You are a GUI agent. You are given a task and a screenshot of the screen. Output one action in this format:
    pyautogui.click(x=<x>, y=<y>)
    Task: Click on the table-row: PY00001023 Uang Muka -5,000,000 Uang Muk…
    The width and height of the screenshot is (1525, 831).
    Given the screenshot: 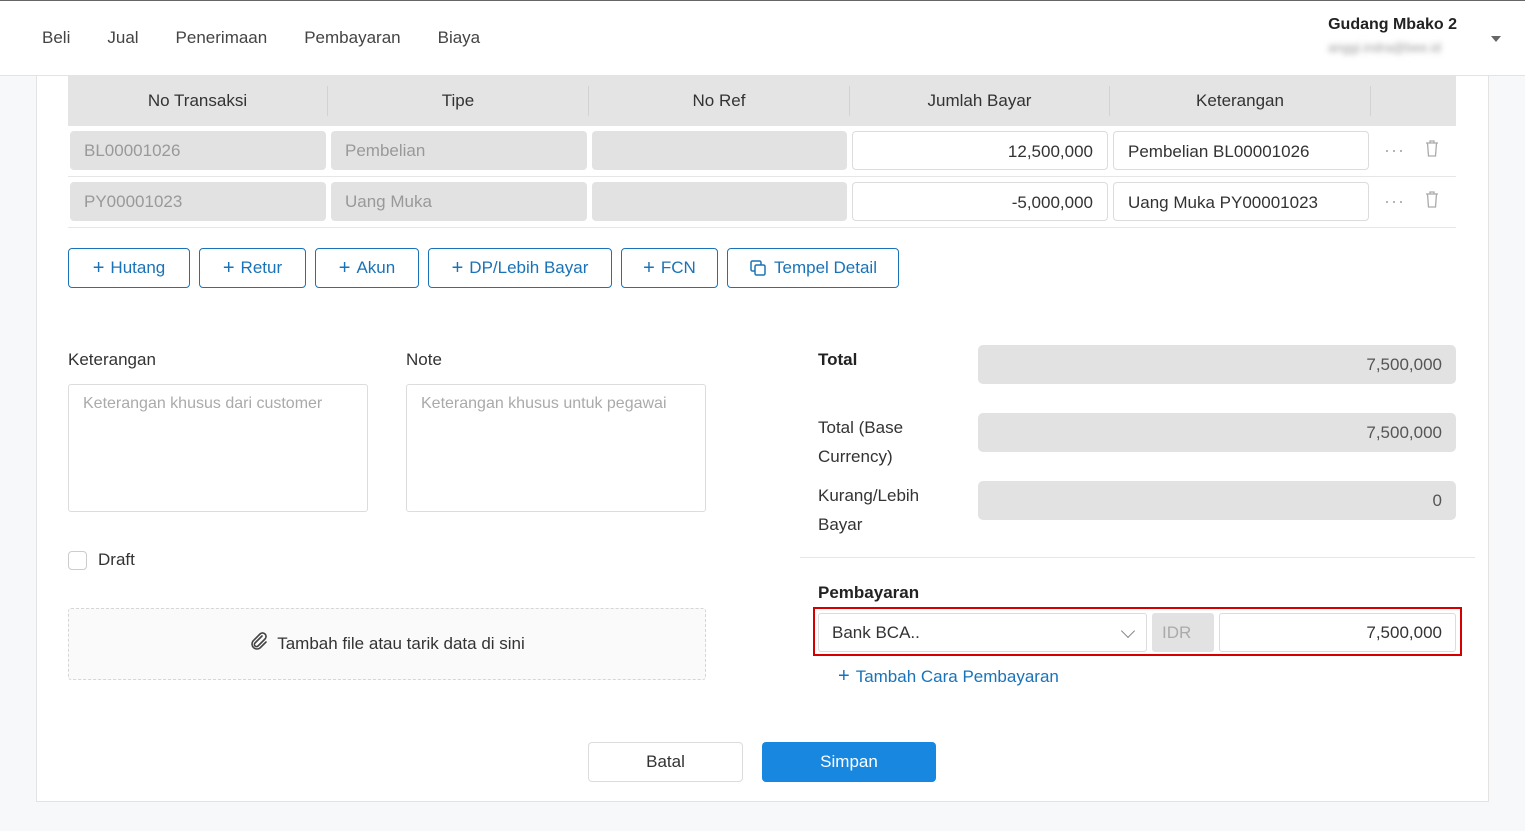 What is the action you would take?
    pyautogui.click(x=762, y=202)
    